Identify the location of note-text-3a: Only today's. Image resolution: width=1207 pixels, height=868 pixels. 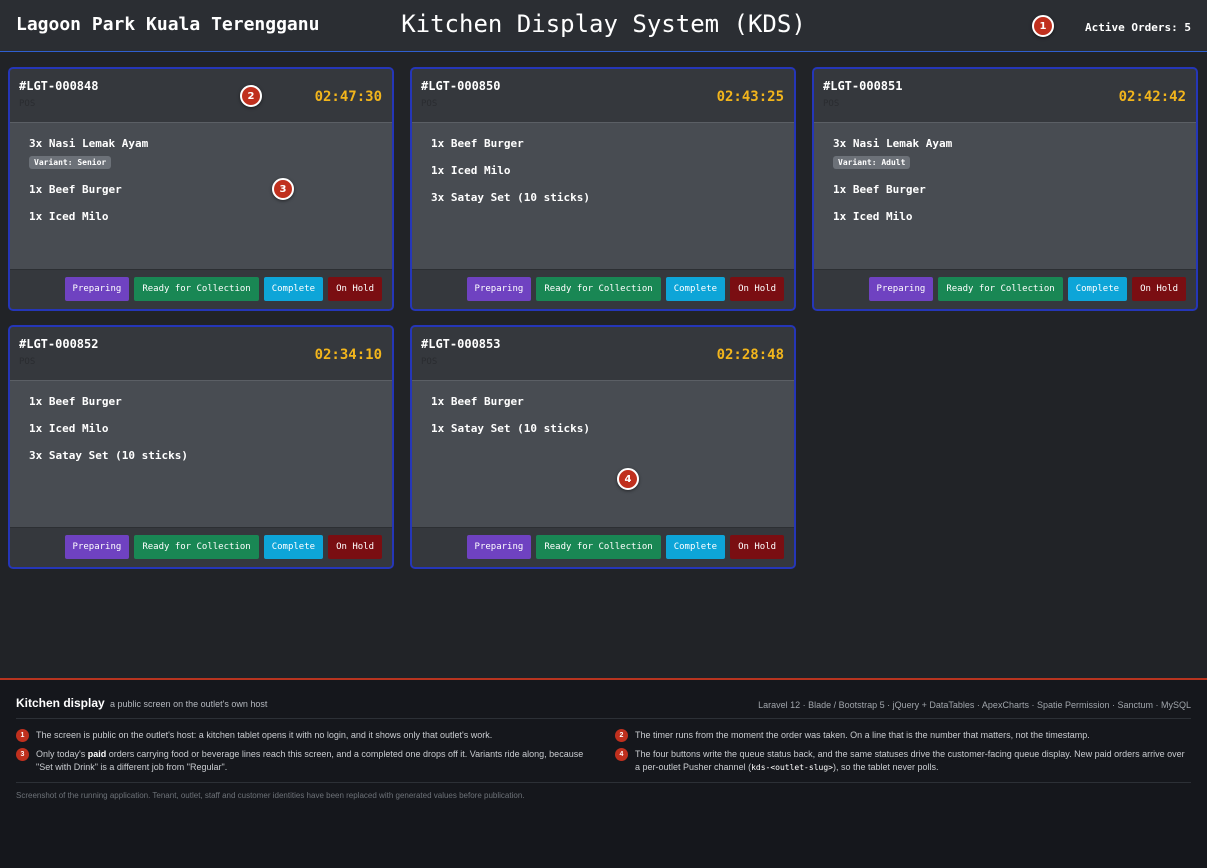
(62, 754).